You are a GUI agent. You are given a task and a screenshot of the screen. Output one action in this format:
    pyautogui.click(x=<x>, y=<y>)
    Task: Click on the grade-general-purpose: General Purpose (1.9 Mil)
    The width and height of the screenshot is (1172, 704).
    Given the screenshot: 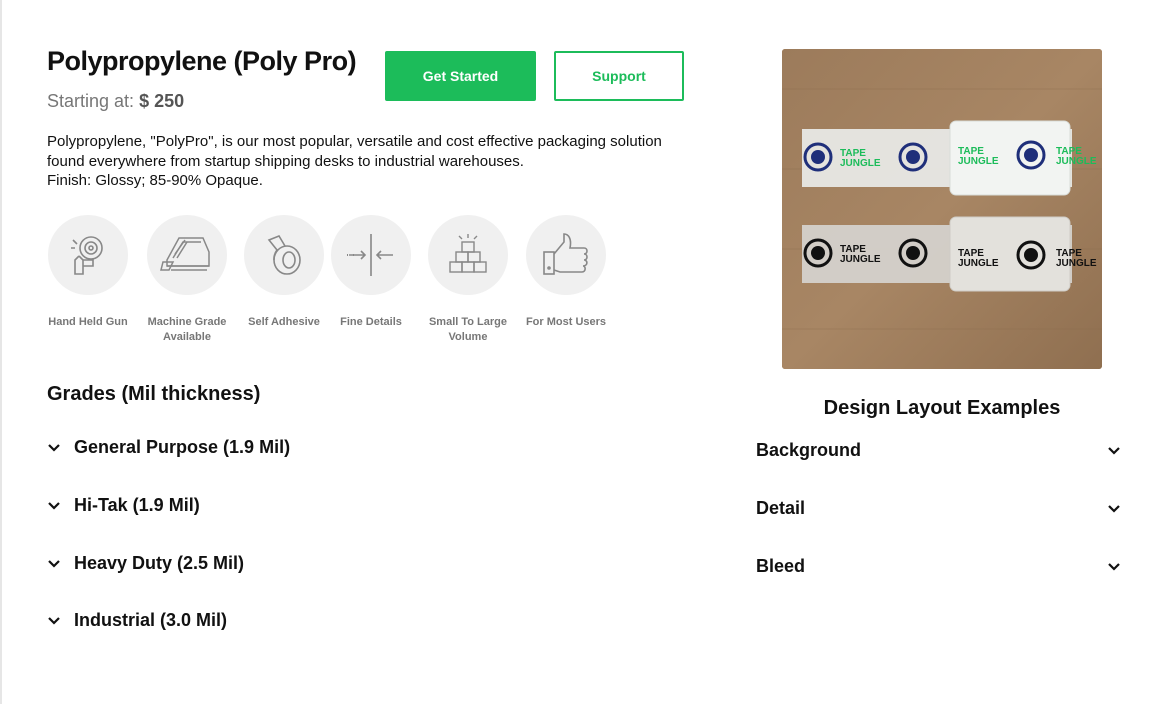 What is the action you would take?
    pyautogui.click(x=168, y=447)
    